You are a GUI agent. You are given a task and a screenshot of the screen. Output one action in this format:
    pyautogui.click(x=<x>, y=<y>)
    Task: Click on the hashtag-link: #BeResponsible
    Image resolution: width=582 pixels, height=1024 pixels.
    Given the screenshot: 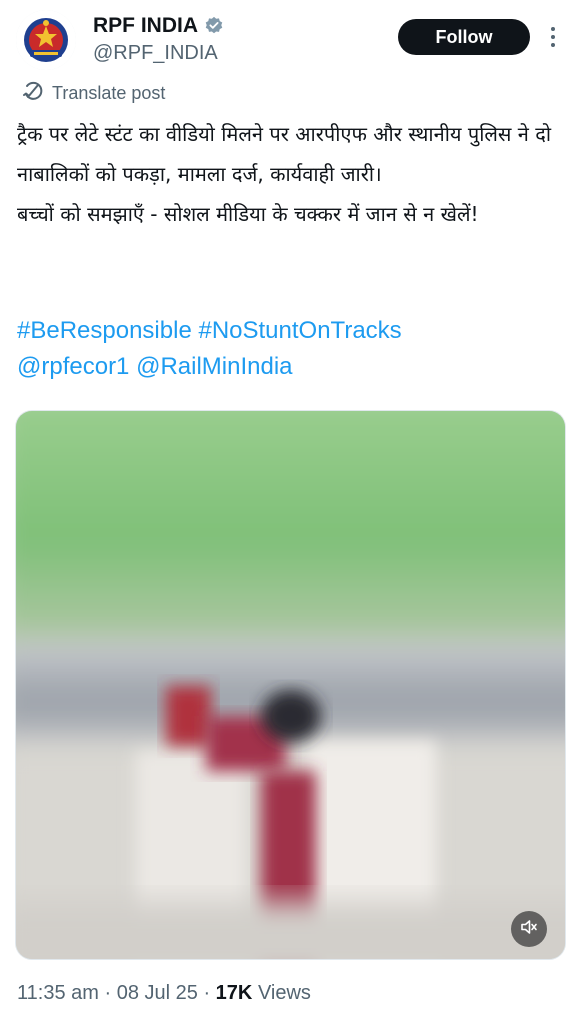 What is the action you would take?
    pyautogui.click(x=104, y=330)
    